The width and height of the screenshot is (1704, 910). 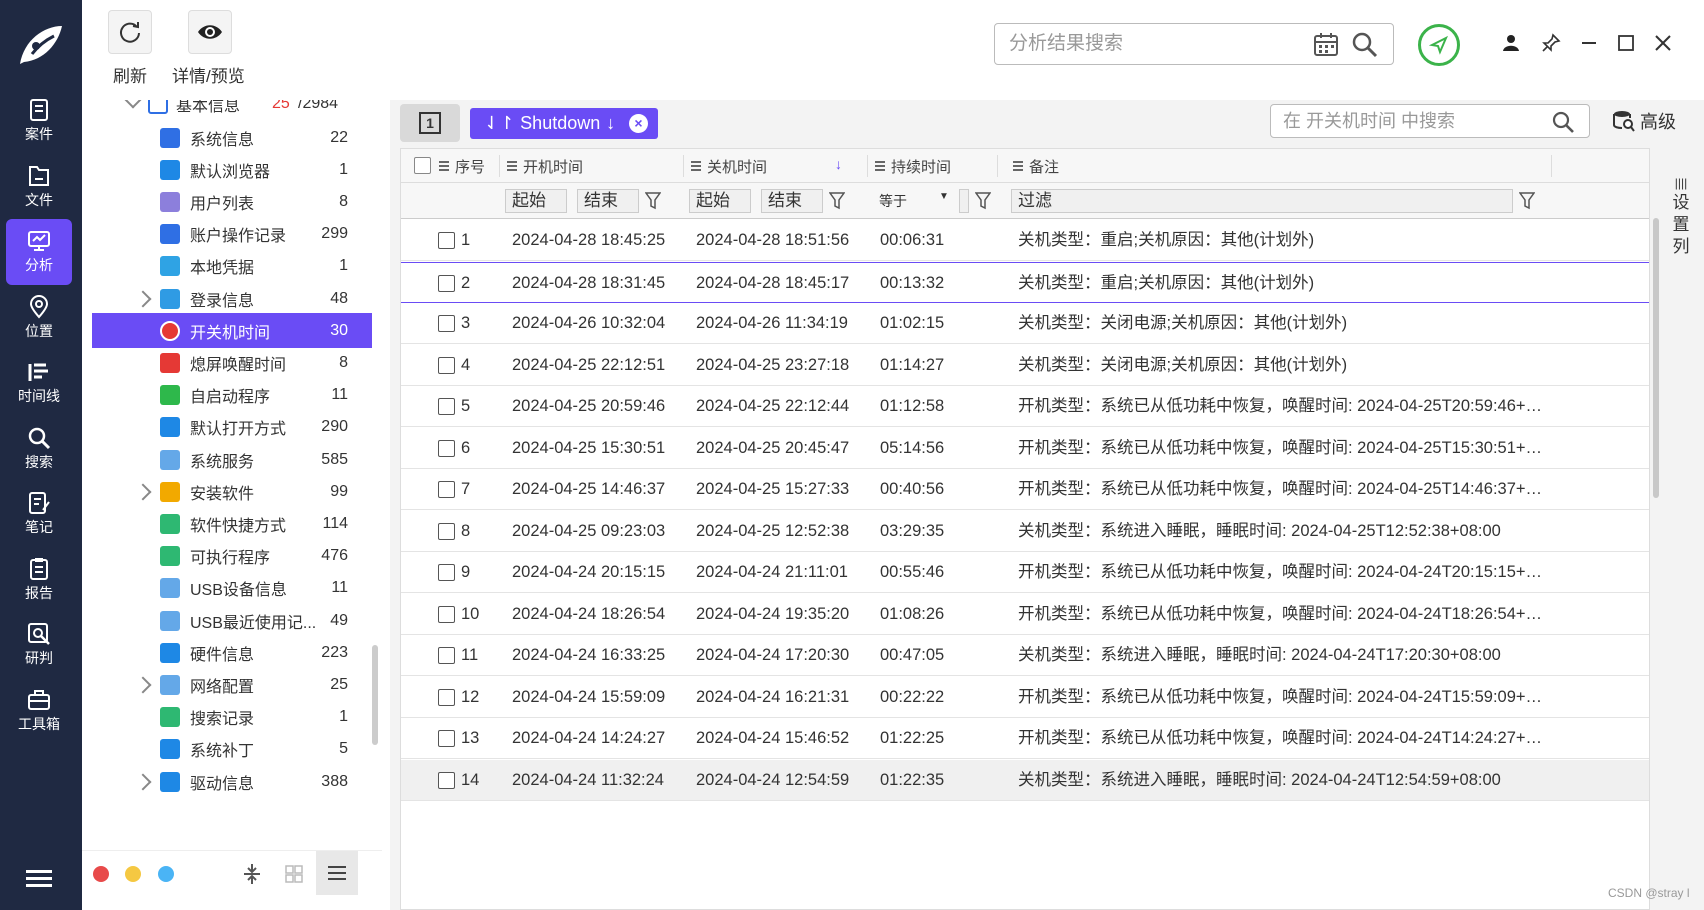 I want to click on column-search-input, so click(x=1401, y=121).